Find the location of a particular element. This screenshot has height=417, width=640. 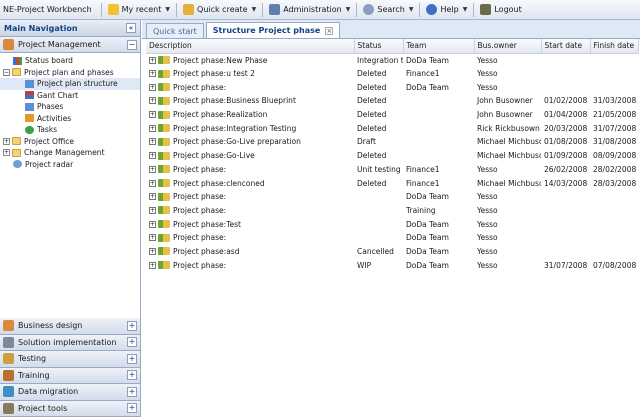

logout-button: Logout is located at coordinates (500, 10).